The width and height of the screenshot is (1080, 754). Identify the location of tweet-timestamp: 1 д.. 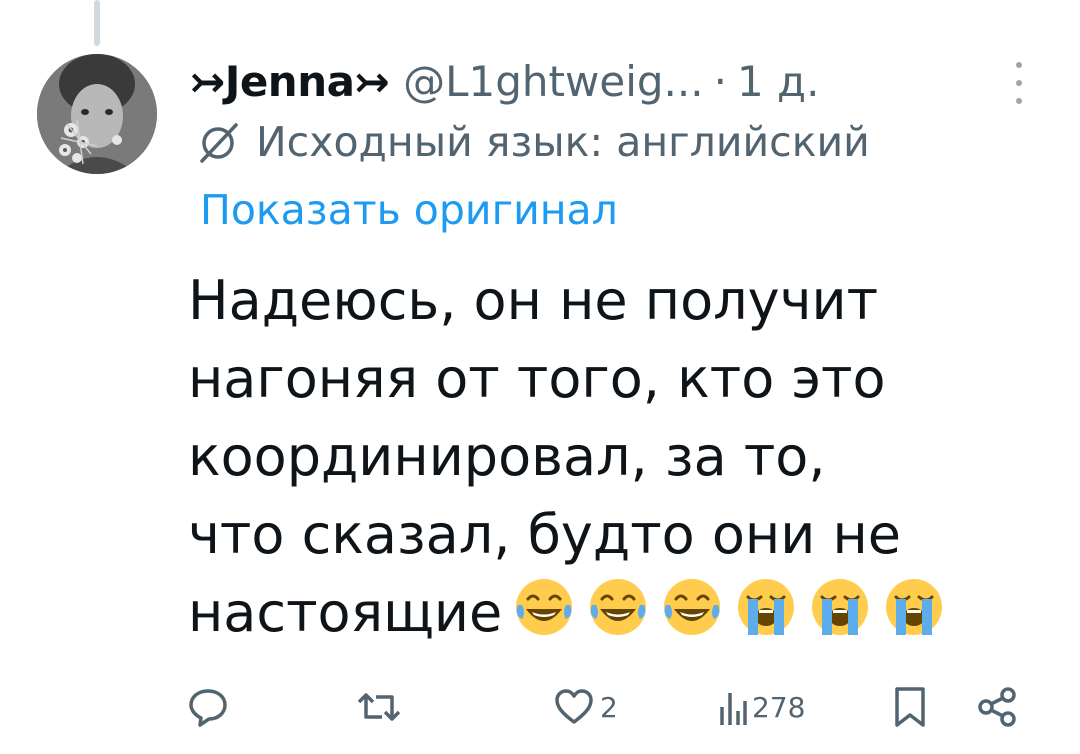
(778, 82).